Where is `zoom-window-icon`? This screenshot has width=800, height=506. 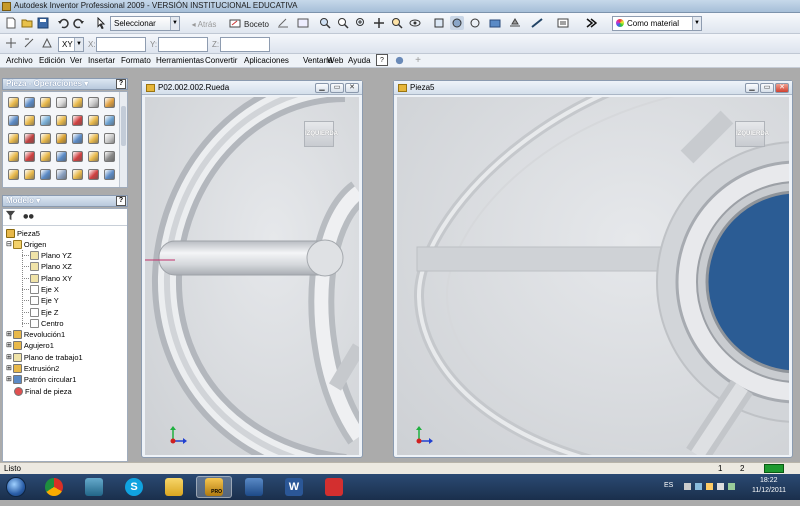 zoom-window-icon is located at coordinates (343, 23).